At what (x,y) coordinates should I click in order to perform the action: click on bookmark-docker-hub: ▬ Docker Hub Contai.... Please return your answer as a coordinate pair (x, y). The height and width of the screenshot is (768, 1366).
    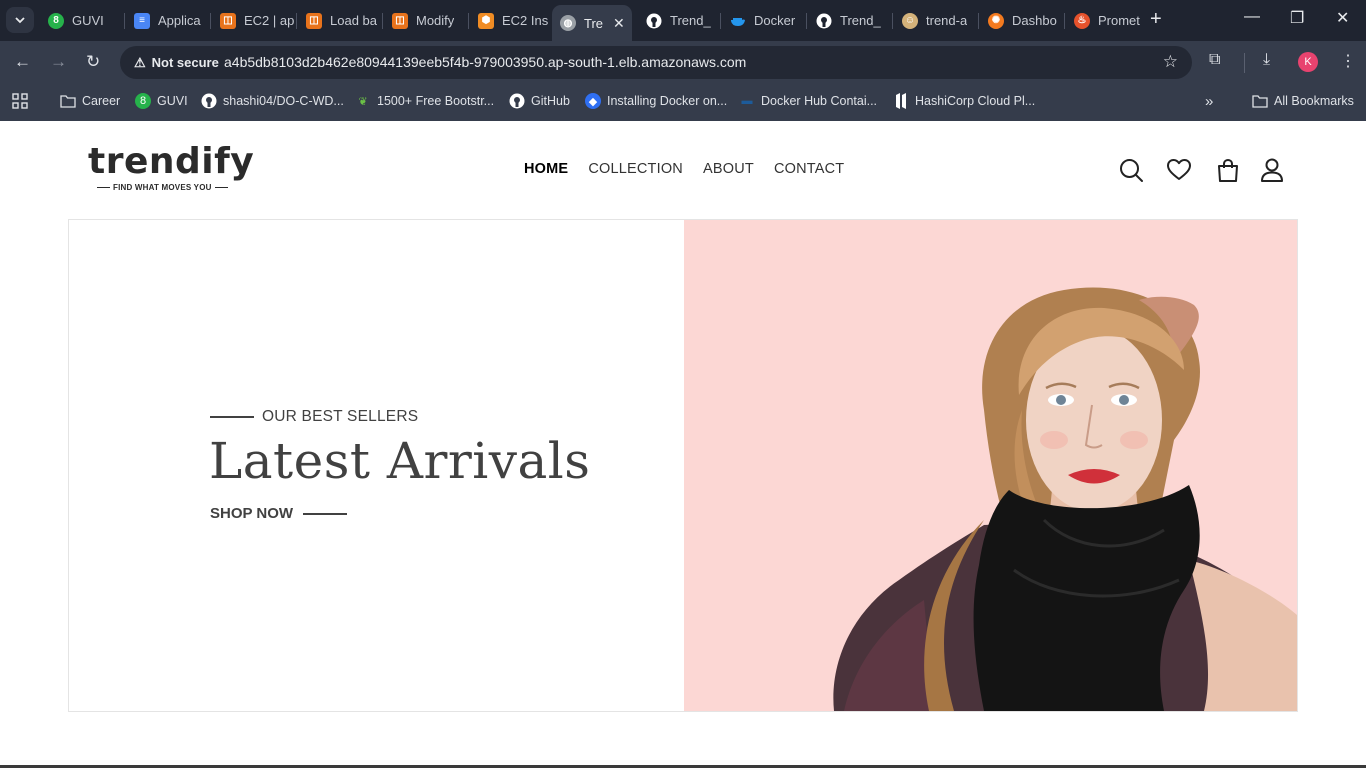
    Looking at the image, I should click on (808, 101).